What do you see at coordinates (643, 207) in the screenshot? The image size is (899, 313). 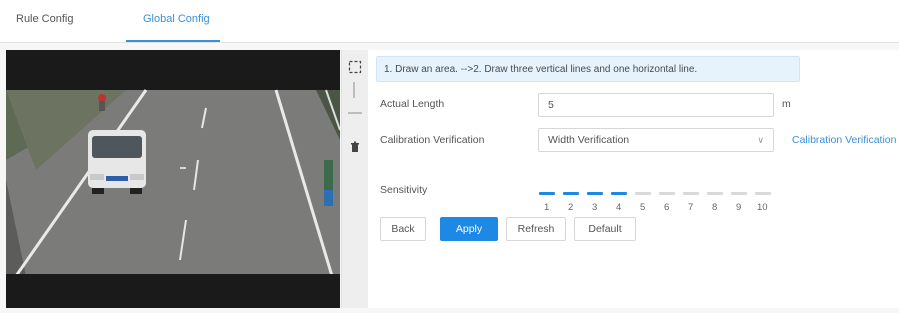 I see `sensitivity-tick-label: 5` at bounding box center [643, 207].